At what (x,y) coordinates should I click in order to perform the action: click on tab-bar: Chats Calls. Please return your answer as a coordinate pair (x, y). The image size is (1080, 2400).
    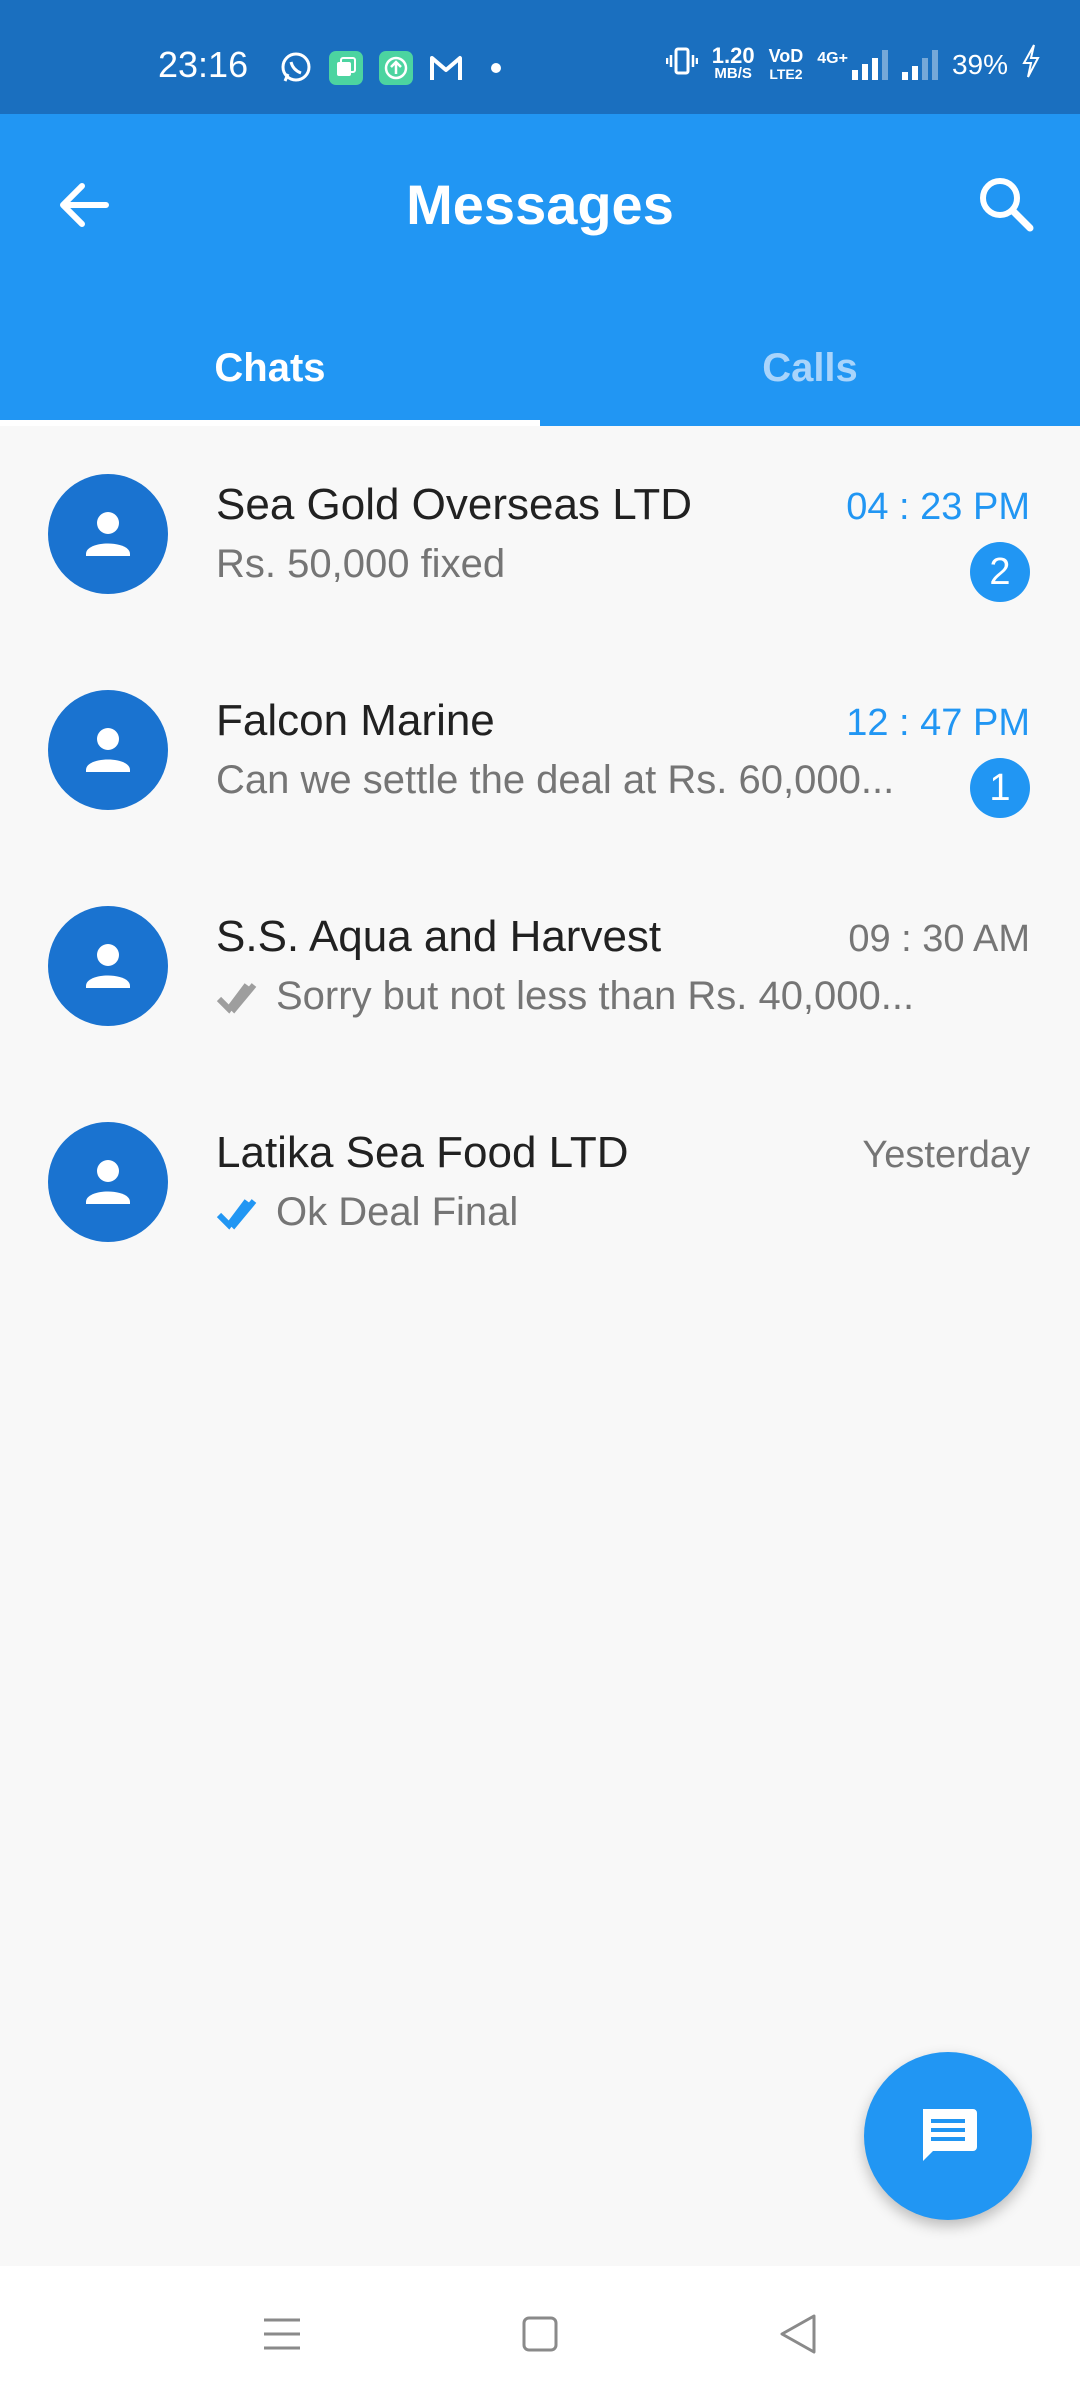
    Looking at the image, I should click on (540, 370).